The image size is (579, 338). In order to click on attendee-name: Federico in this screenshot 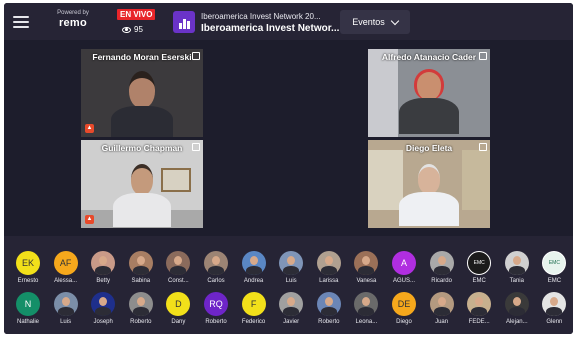, I will do `click(253, 322)`.